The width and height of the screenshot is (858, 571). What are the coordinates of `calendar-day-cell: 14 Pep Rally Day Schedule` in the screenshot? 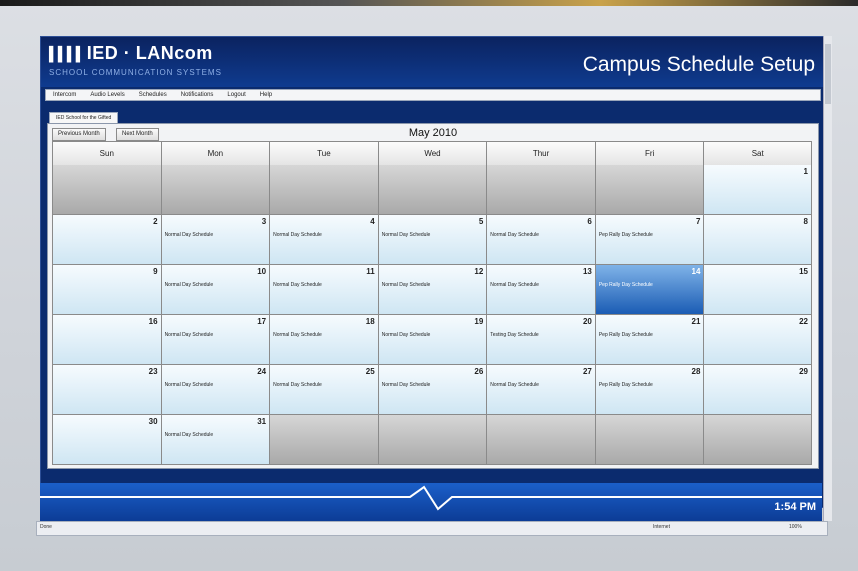 It's located at (649, 290).